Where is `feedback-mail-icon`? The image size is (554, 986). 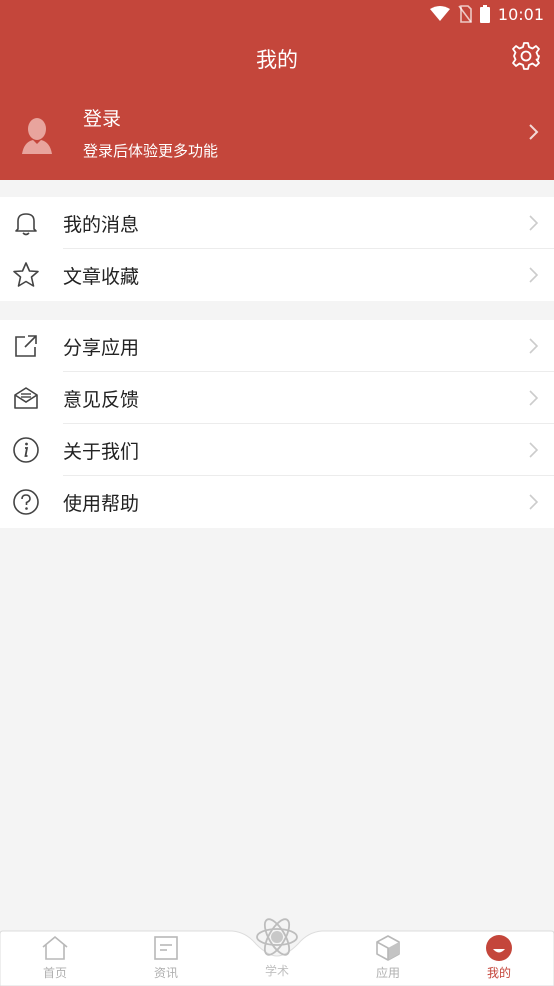
feedback-mail-icon is located at coordinates (26, 398).